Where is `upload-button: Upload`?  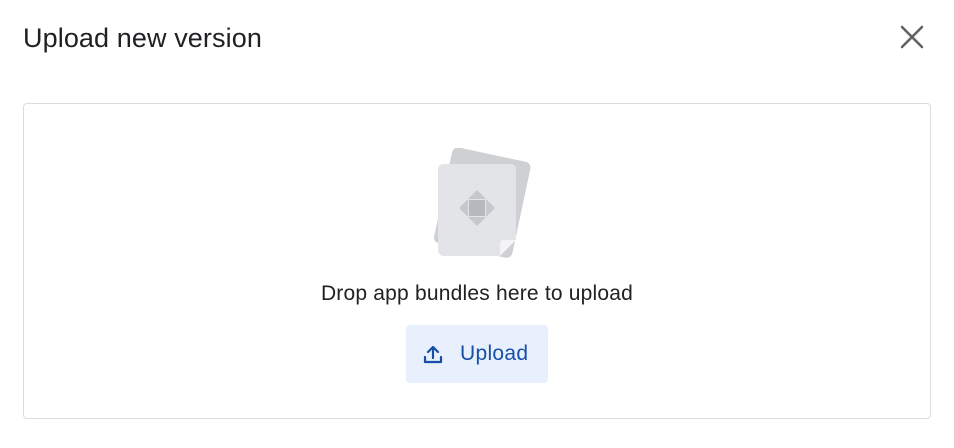 upload-button: Upload is located at coordinates (477, 354).